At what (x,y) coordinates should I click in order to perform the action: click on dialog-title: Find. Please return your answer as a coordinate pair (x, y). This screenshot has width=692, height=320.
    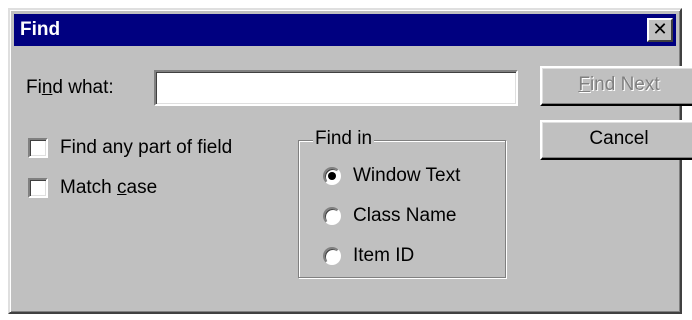
    Looking at the image, I should click on (40, 29).